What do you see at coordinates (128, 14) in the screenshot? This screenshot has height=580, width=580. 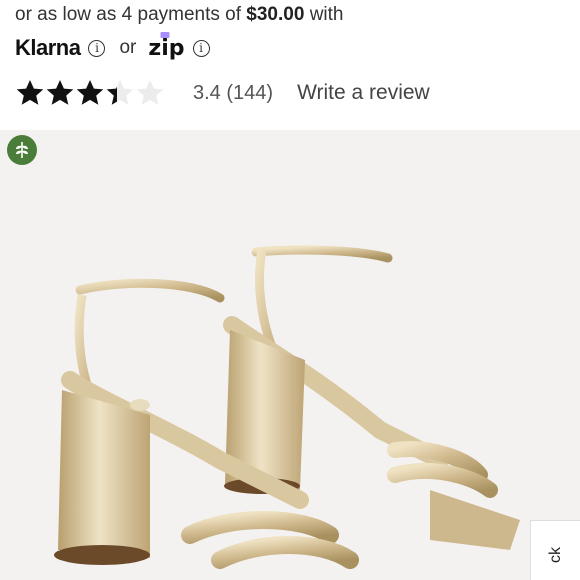 I see `installment-prefix: or as low as 4 payments of` at bounding box center [128, 14].